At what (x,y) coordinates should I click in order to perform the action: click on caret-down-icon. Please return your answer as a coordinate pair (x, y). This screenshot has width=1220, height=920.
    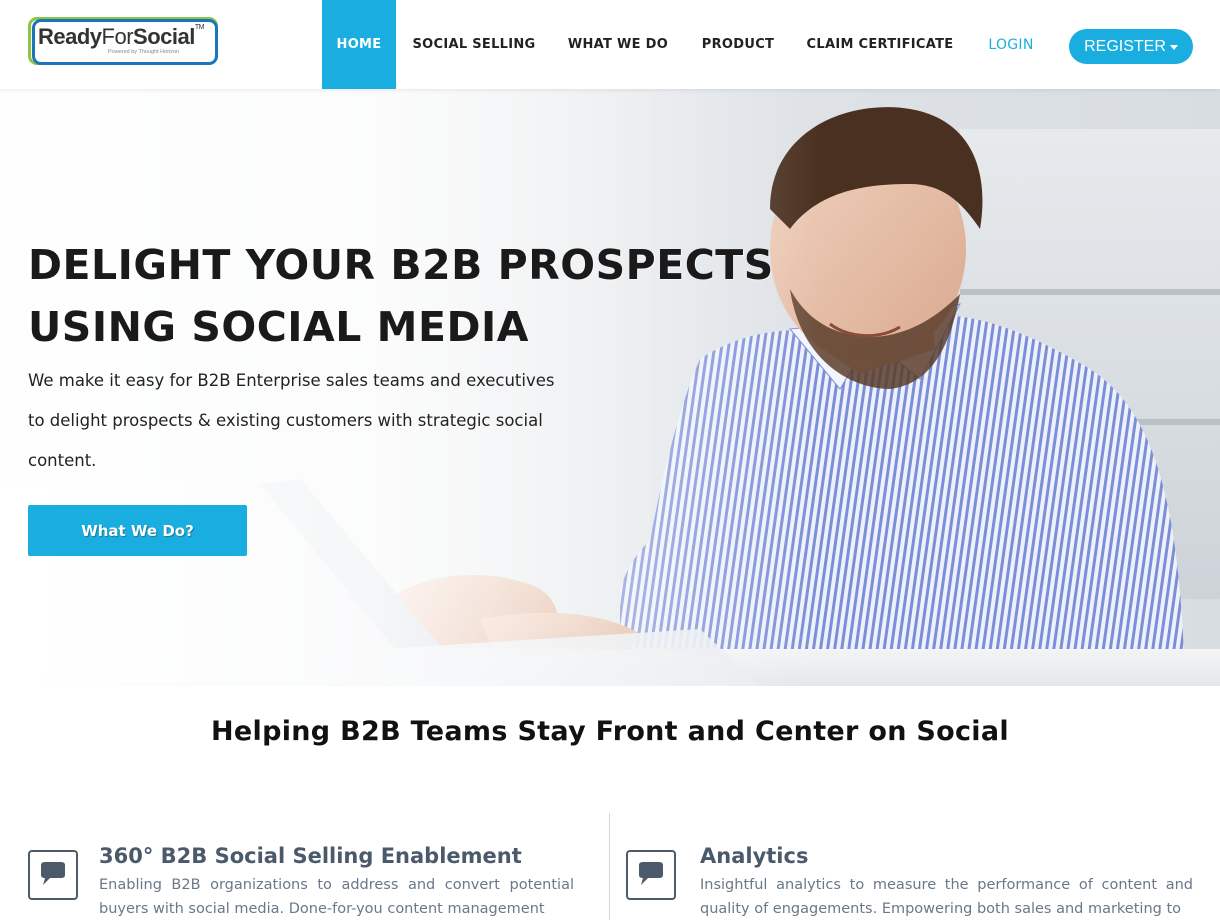
    Looking at the image, I should click on (1173, 47).